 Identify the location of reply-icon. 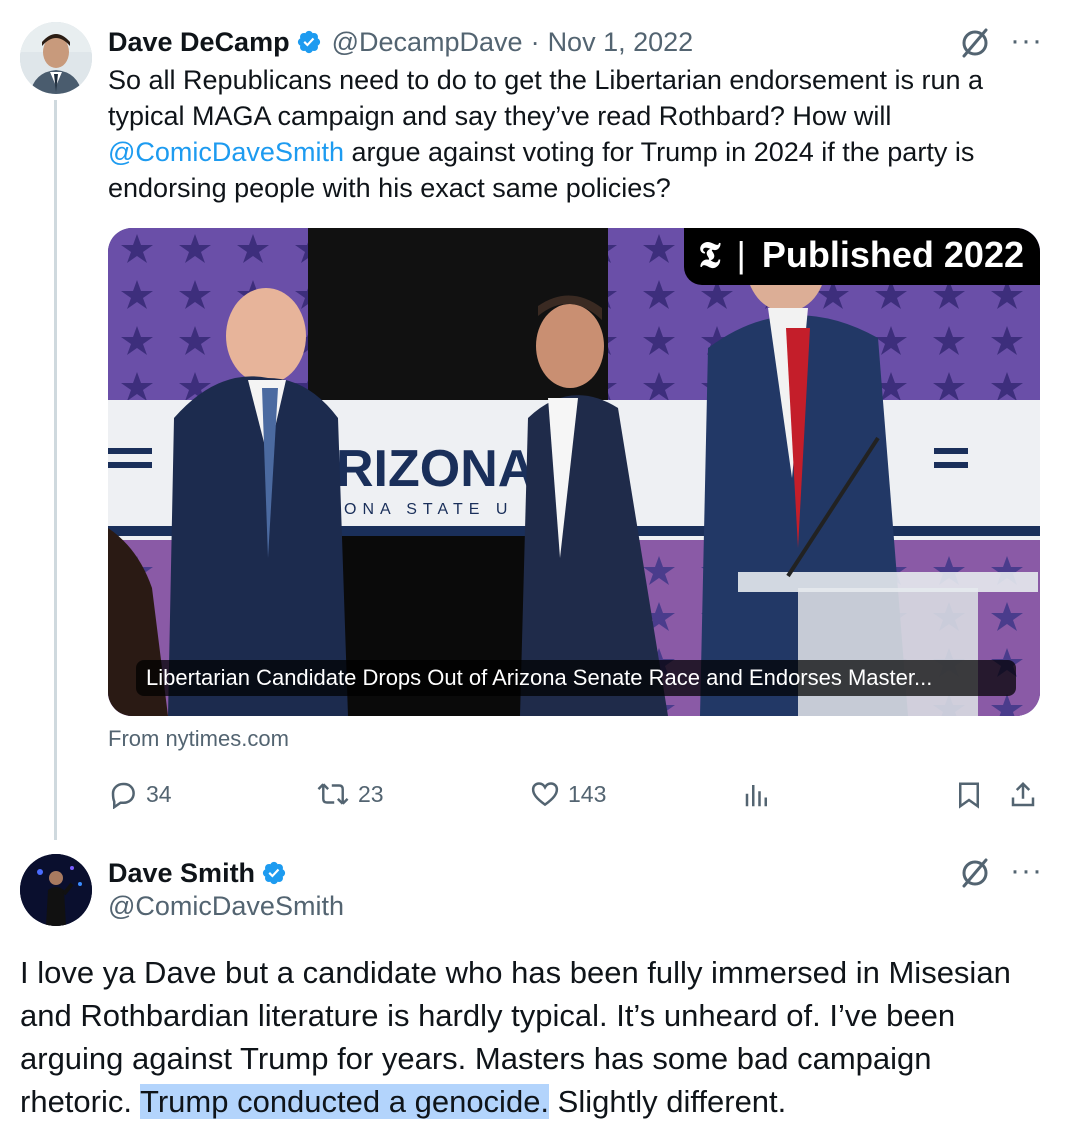
(123, 795).